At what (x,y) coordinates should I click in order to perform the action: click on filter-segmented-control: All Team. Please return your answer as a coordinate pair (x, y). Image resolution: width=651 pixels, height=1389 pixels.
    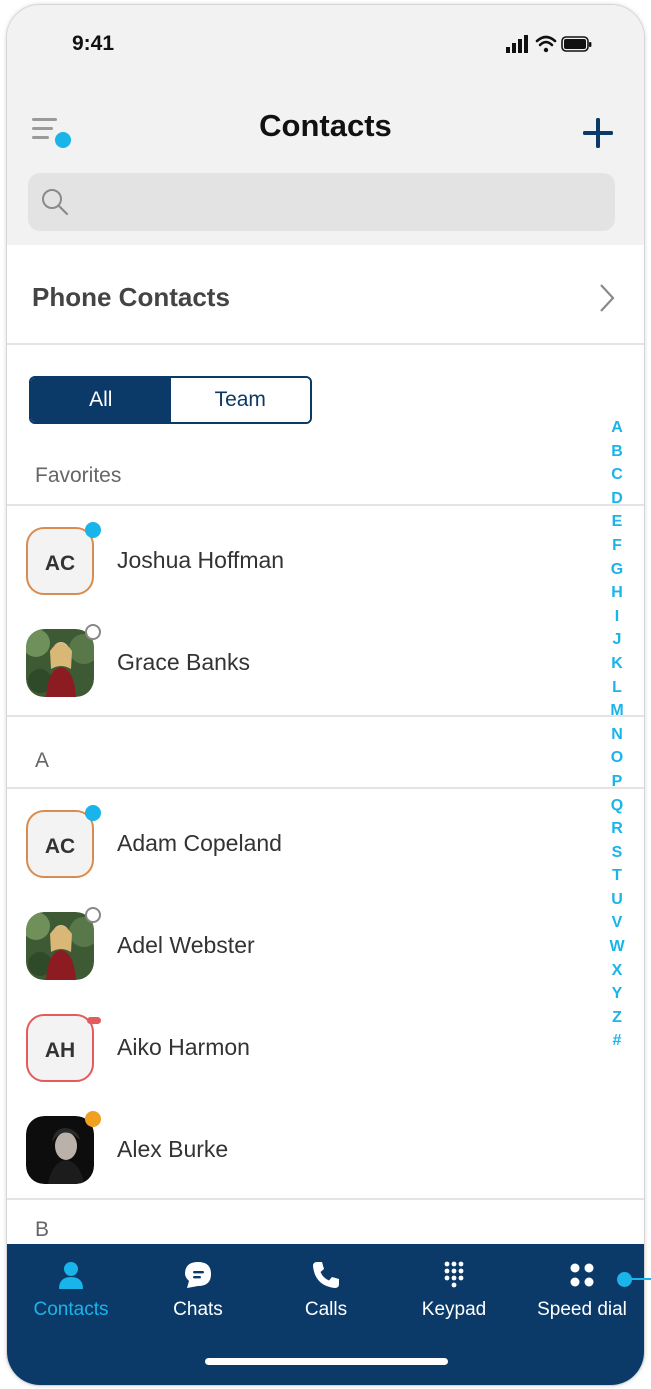
    Looking at the image, I should click on (170, 400).